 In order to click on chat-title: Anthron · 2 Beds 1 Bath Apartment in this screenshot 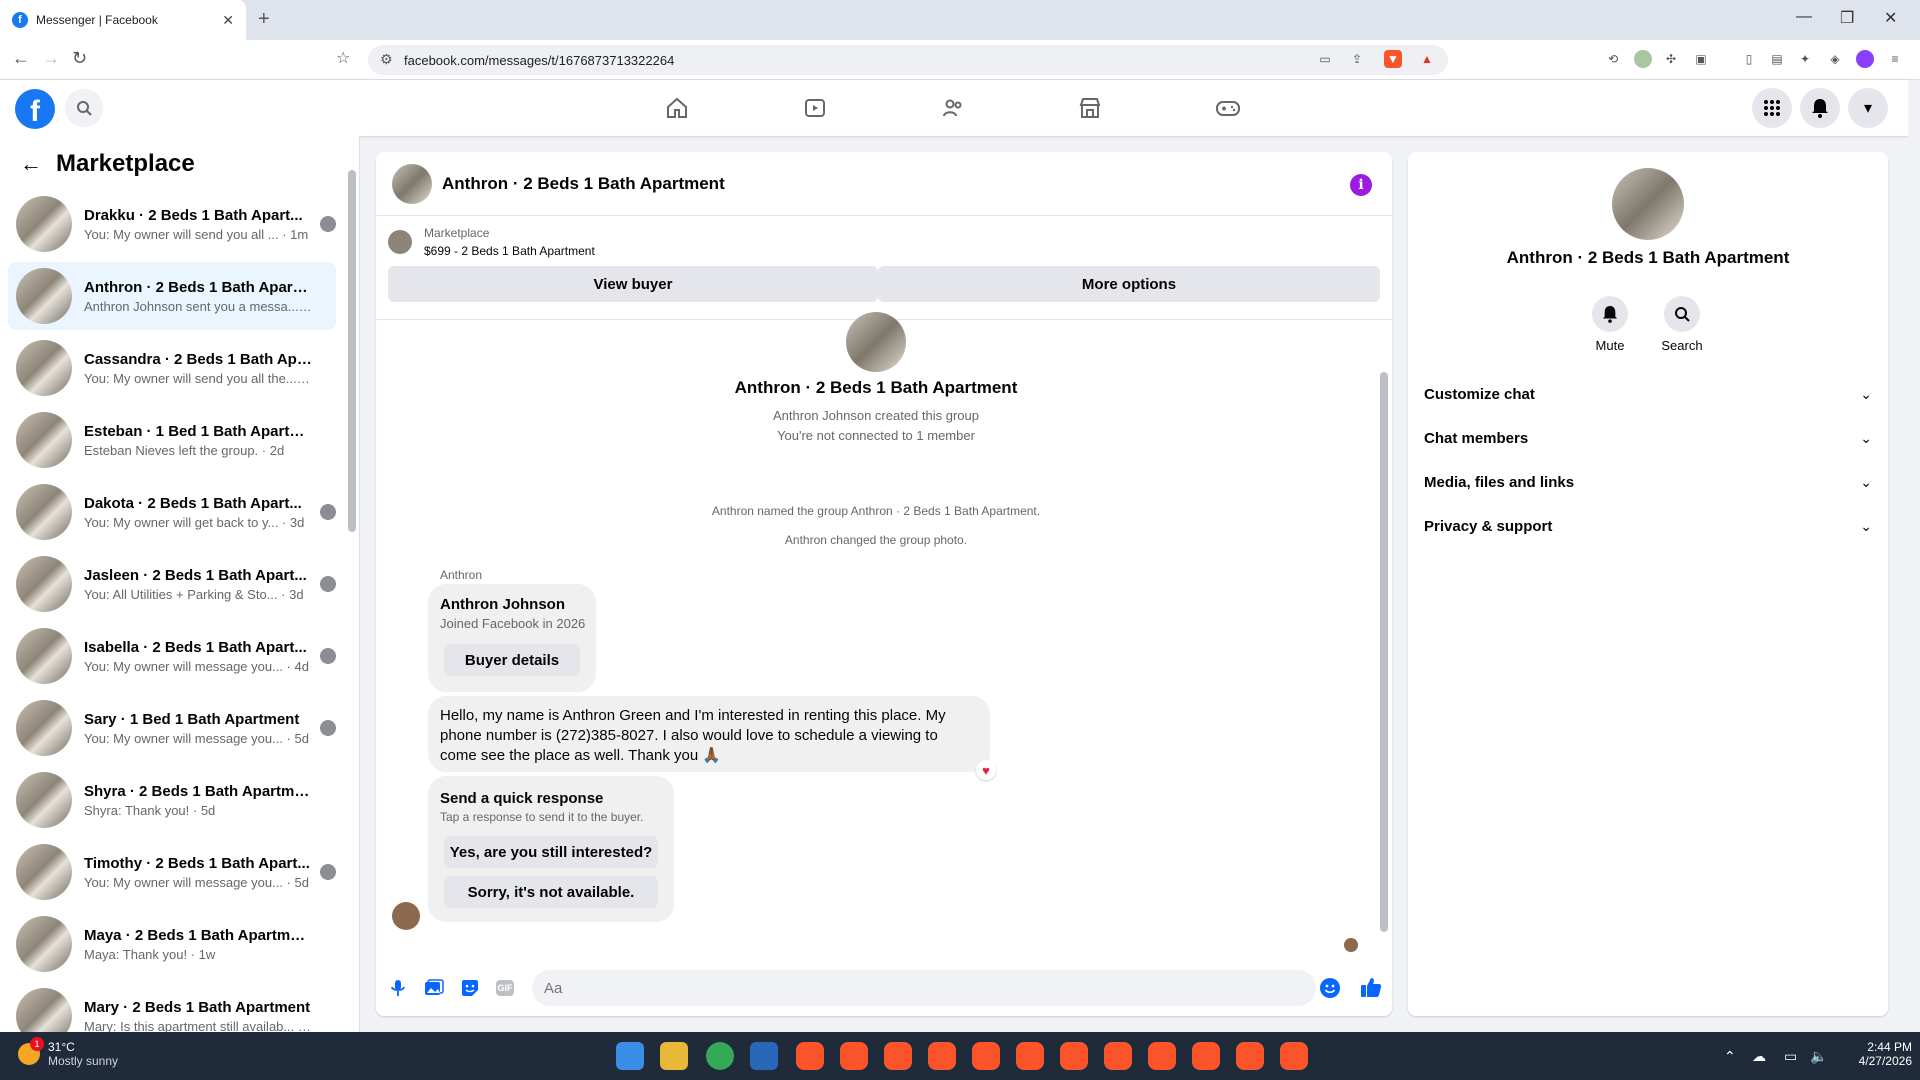, I will do `click(583, 184)`.